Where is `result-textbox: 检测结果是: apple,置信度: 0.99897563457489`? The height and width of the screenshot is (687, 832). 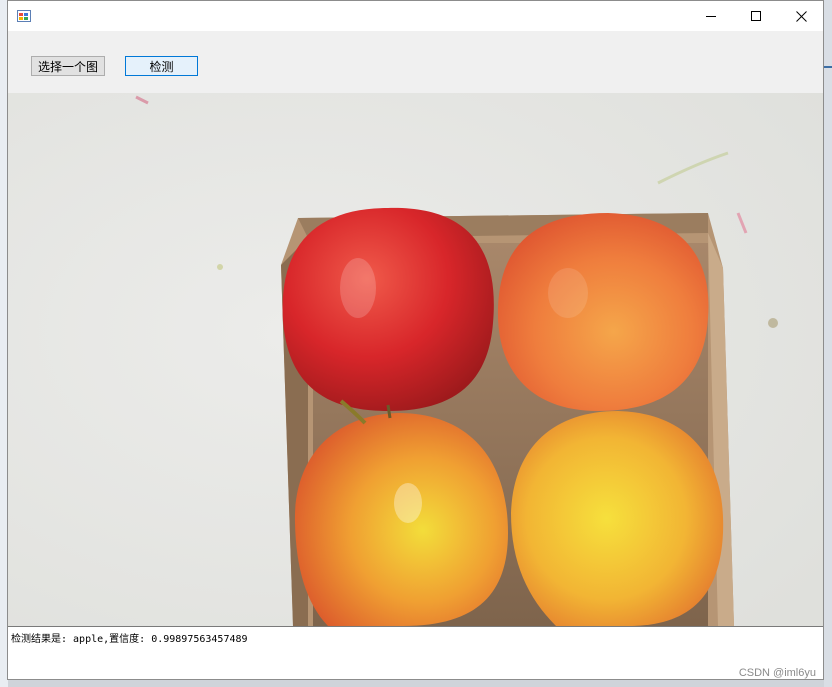 result-textbox: 检测结果是: apple,置信度: 0.99897563457489 is located at coordinates (415, 652).